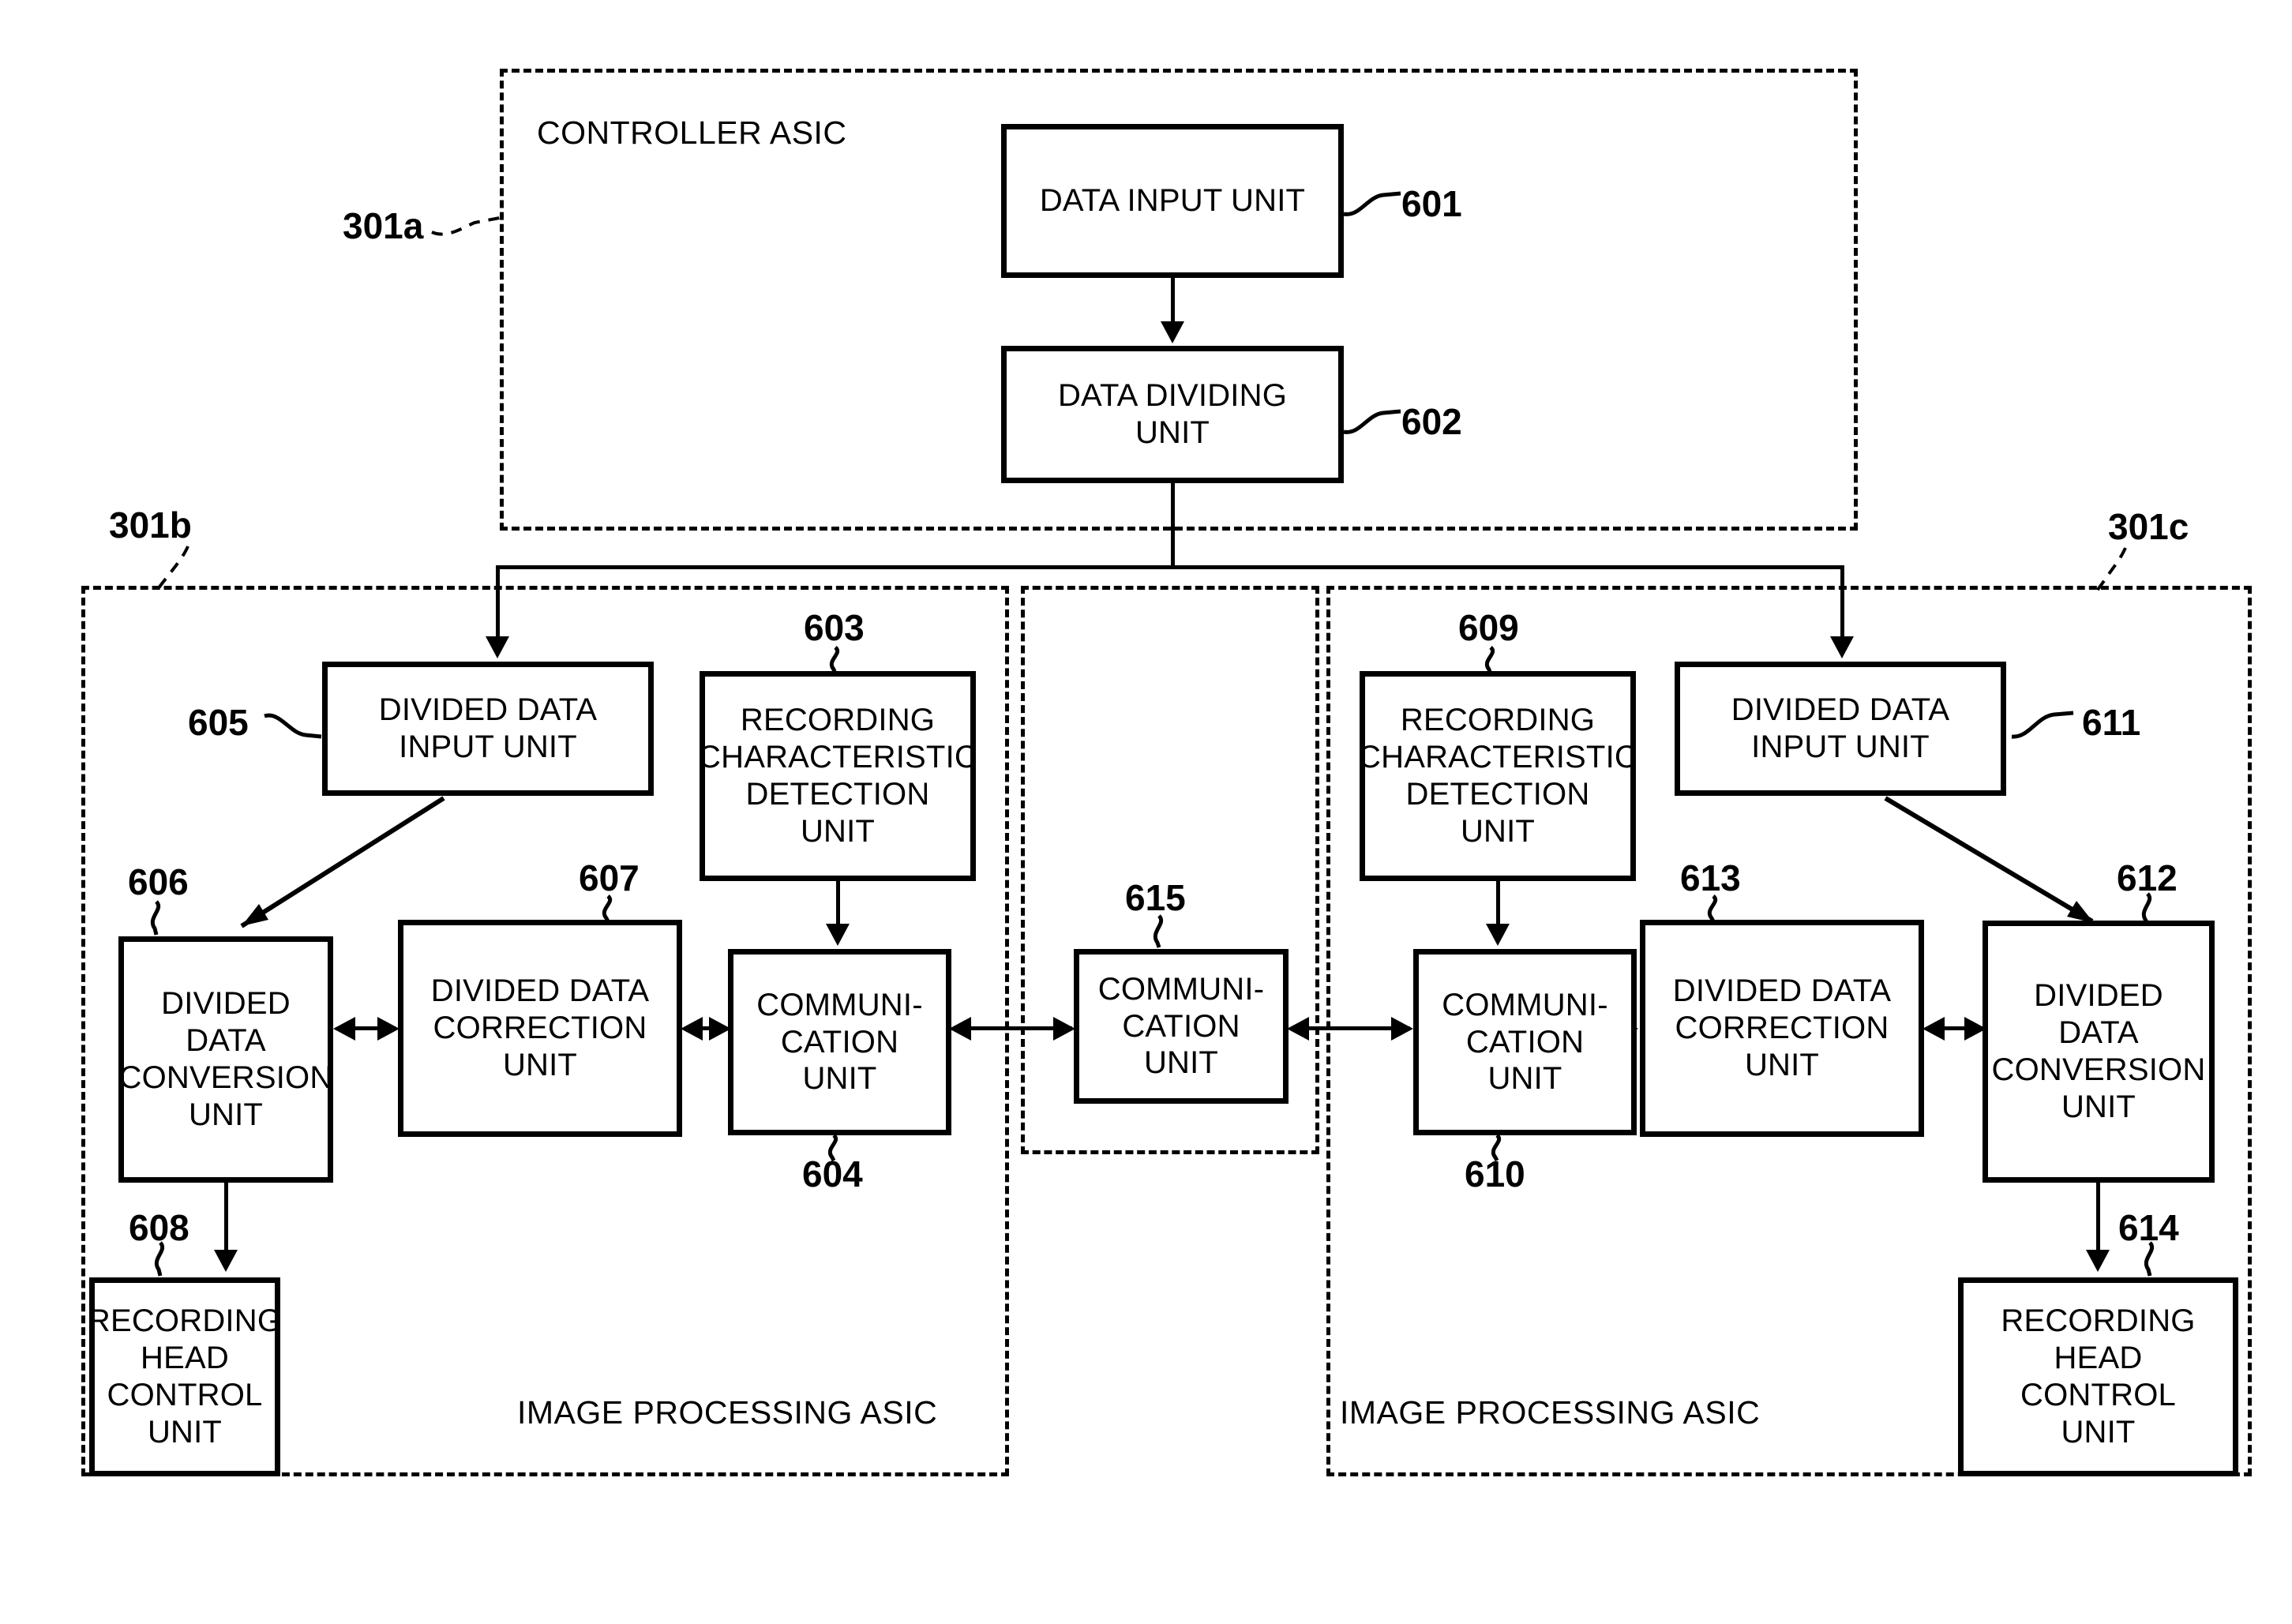 Image resolution: width=2292 pixels, height=1624 pixels. Describe the element at coordinates (185, 1358) in the screenshot. I see `block-608-line-2: HEAD` at that location.